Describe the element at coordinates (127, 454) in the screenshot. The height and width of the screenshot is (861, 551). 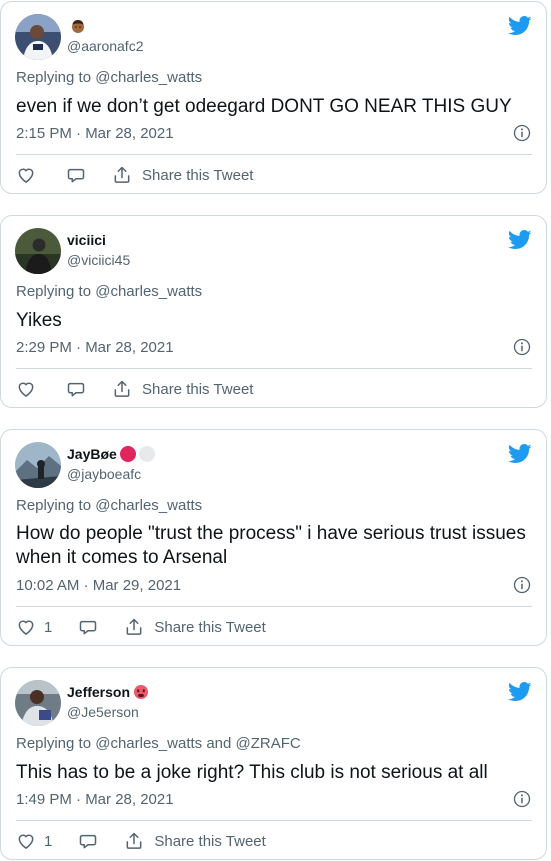
I see `red-circle-emoji-icon` at that location.